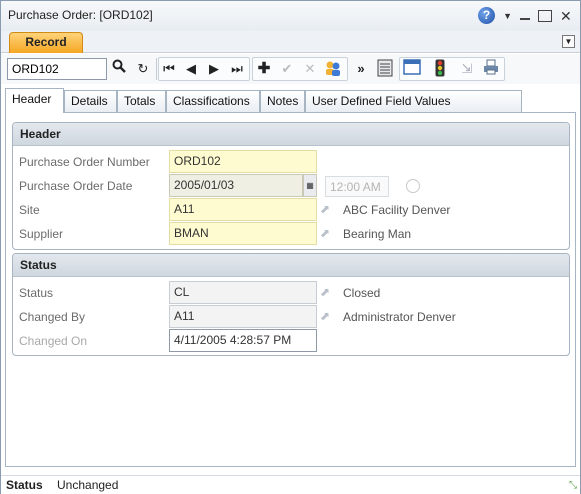 Image resolution: width=581 pixels, height=494 pixels. I want to click on changed-on-field: 4/11/2005 4:28:57 PM, so click(243, 340).